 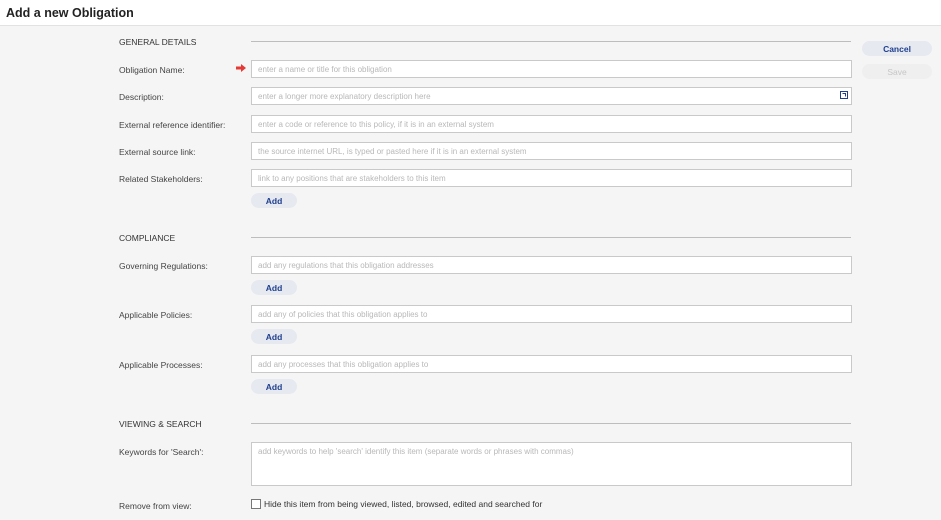 I want to click on hide-item-checkbox, so click(x=256, y=504).